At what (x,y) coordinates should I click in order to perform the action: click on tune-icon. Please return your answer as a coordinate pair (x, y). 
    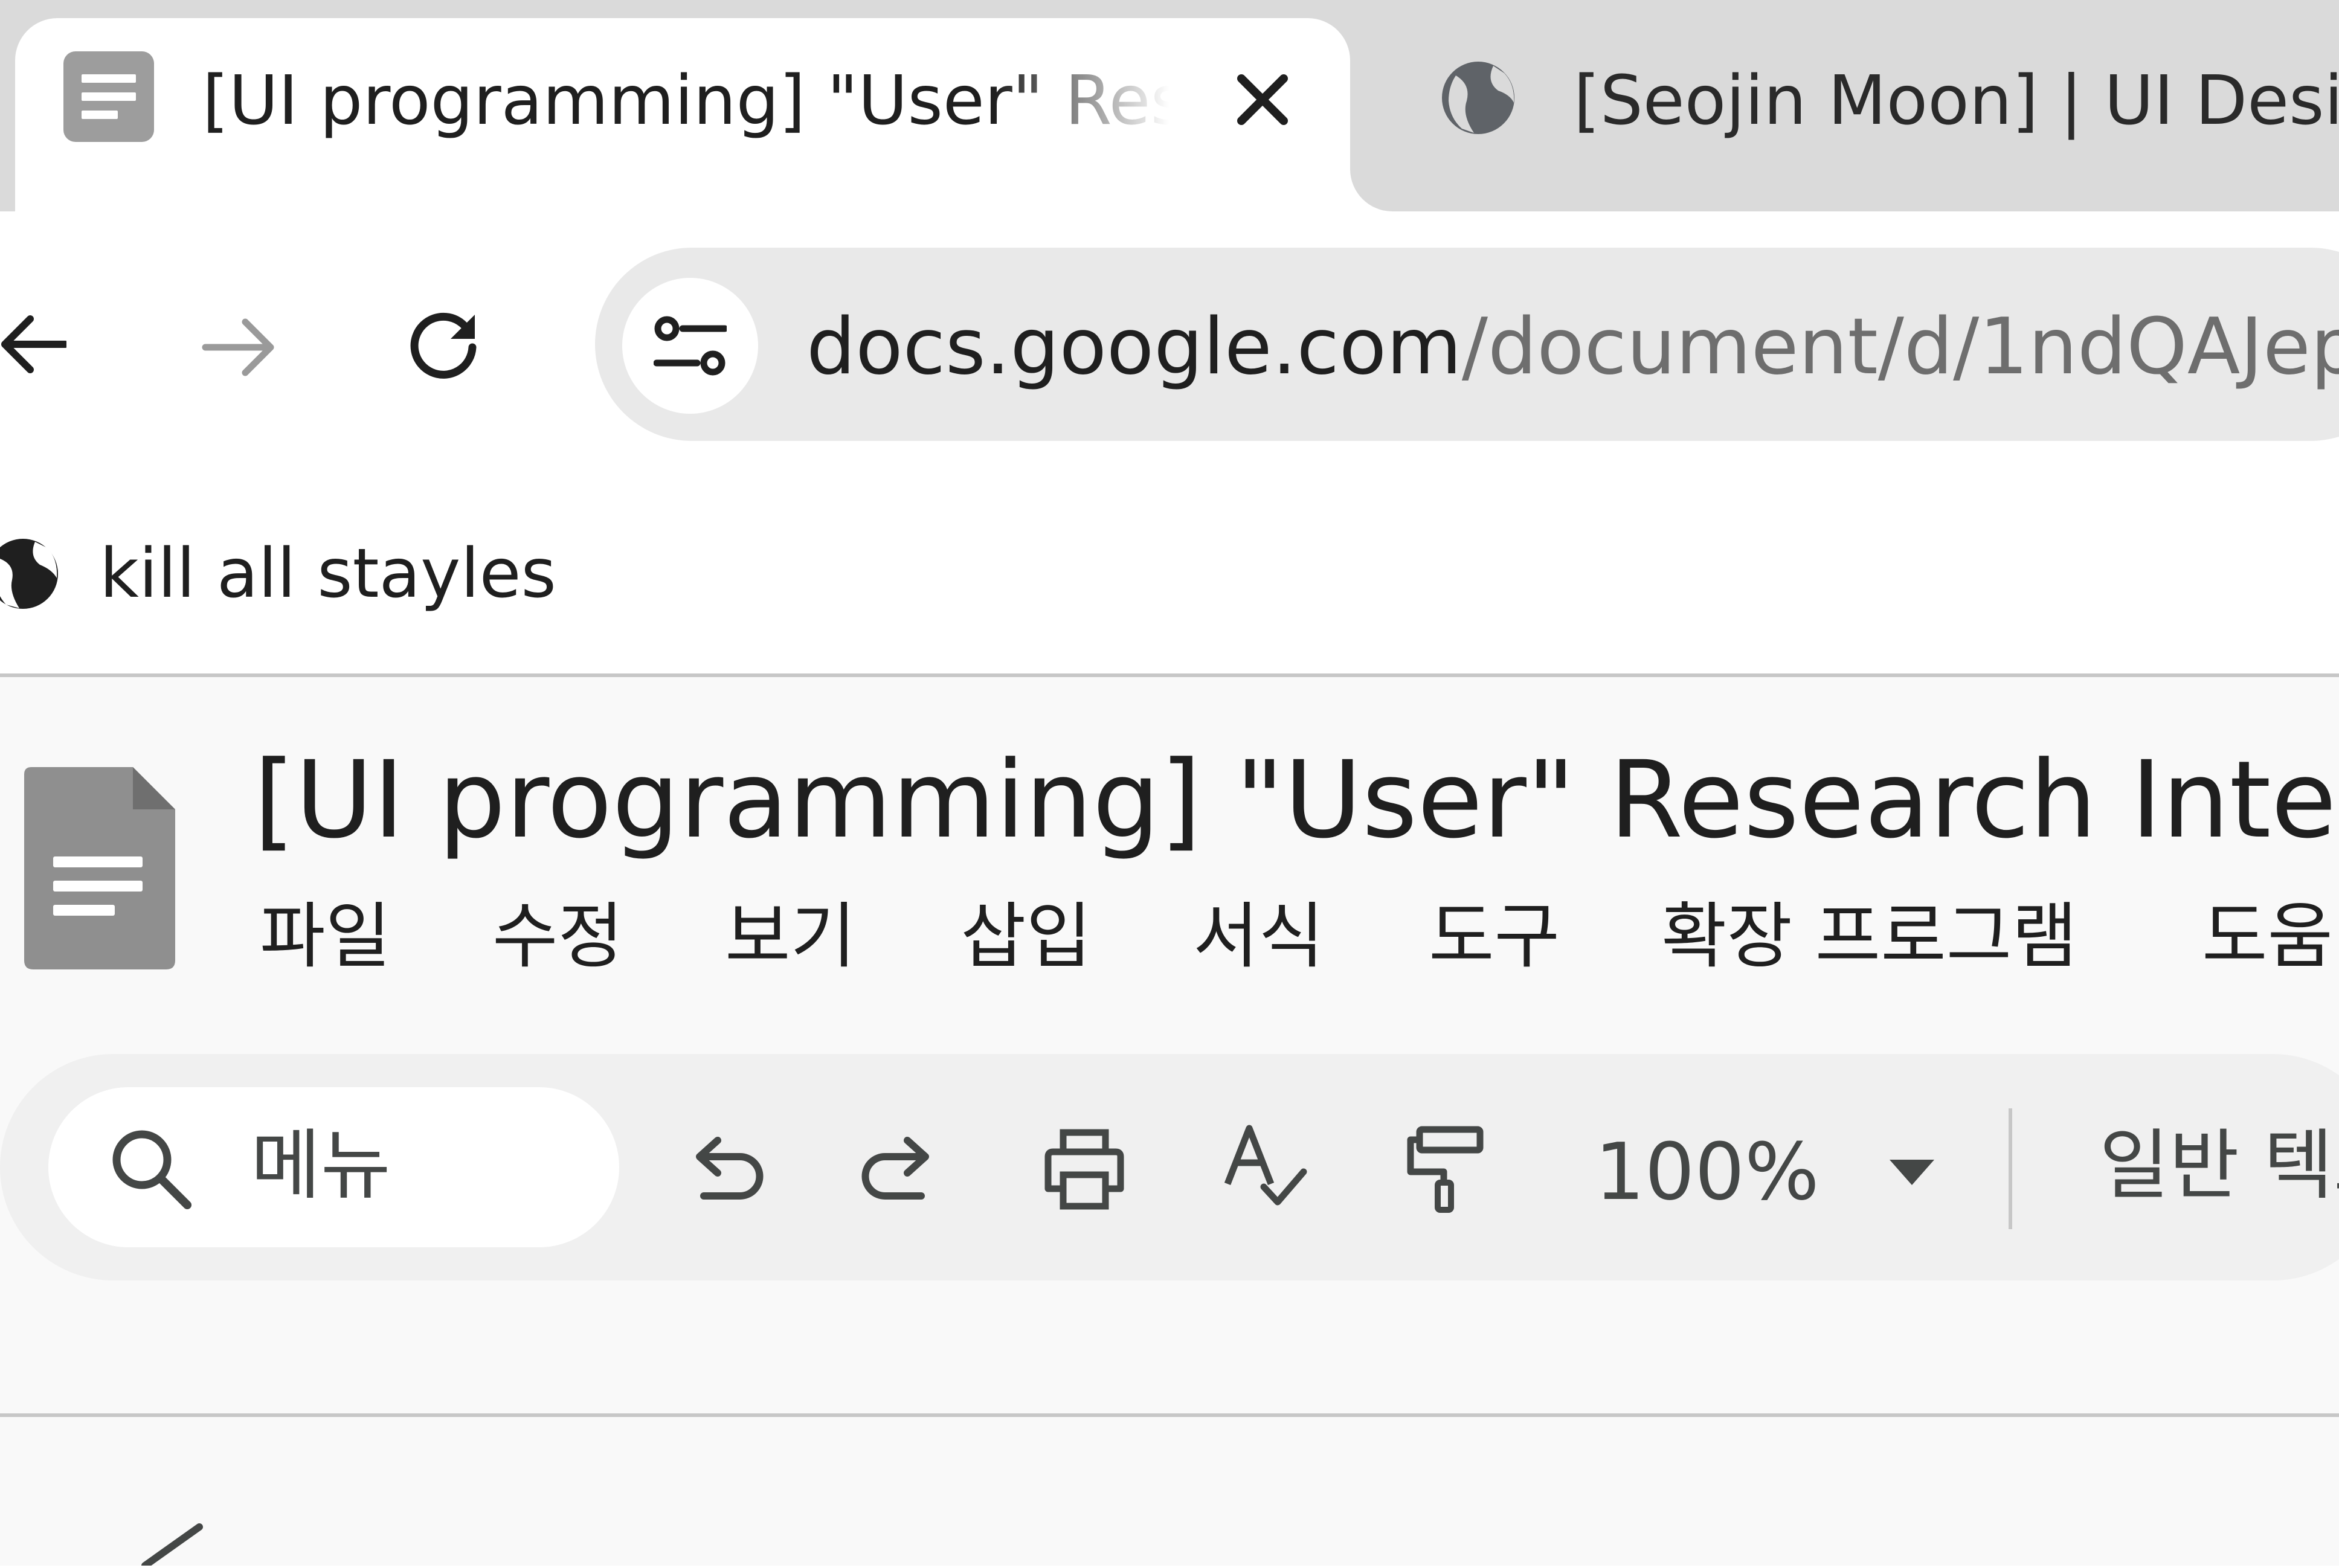
    Looking at the image, I should click on (690, 346).